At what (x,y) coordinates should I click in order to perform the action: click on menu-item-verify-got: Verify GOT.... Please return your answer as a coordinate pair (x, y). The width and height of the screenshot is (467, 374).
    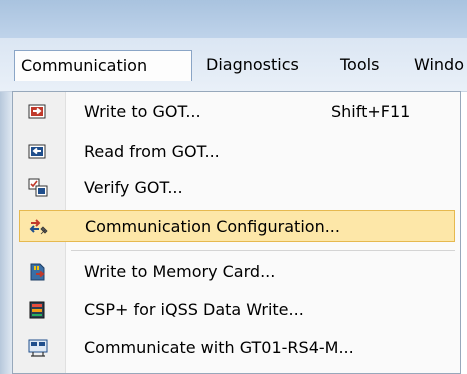
    Looking at the image, I should click on (237, 188).